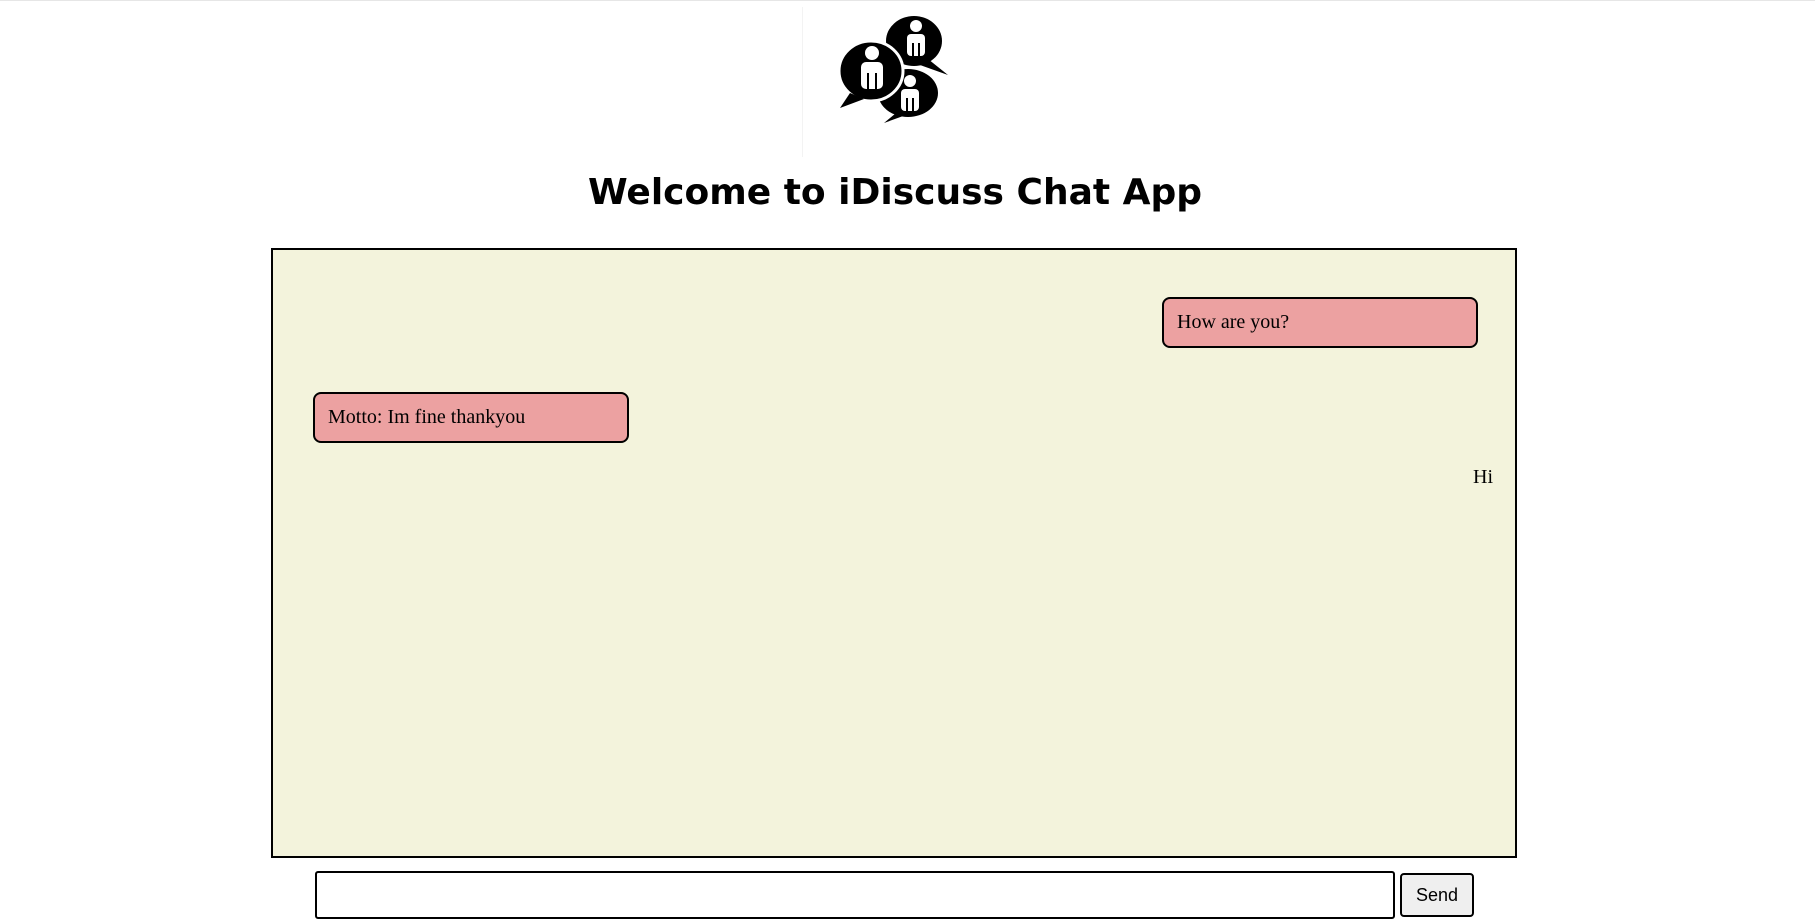 The image size is (1815, 924). I want to click on chat-people-bubbles-icon, so click(896, 68).